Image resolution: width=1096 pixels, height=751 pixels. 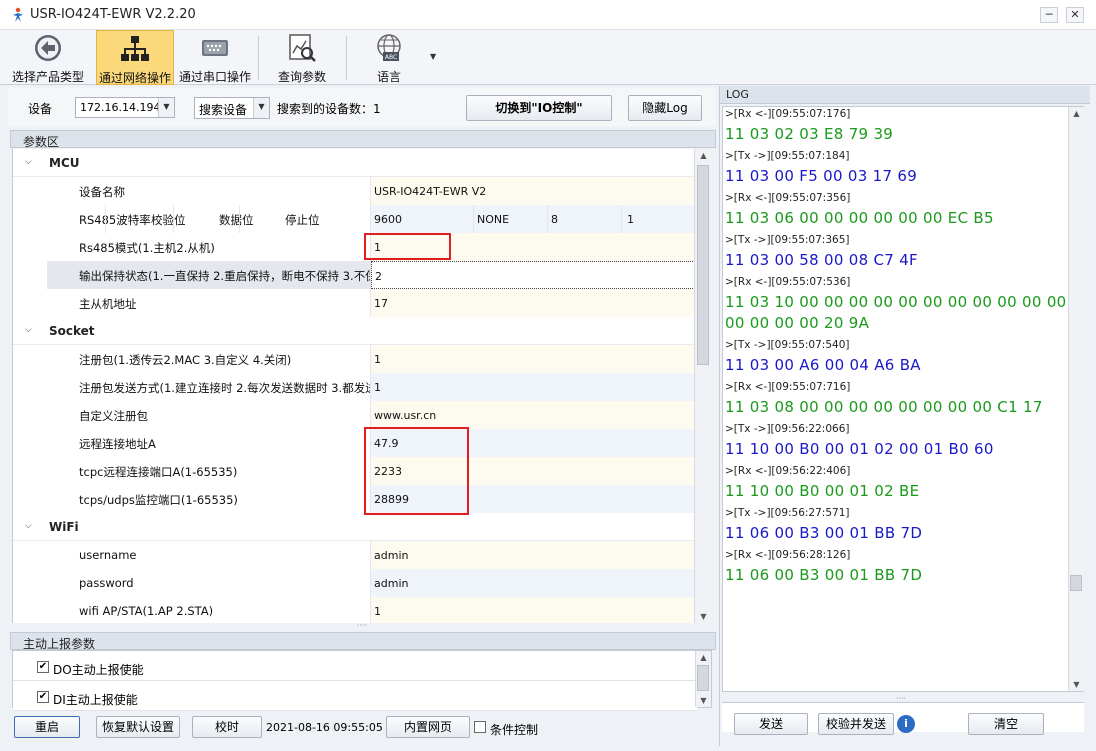 What do you see at coordinates (771, 724) in the screenshot?
I see `send-button: 发送` at bounding box center [771, 724].